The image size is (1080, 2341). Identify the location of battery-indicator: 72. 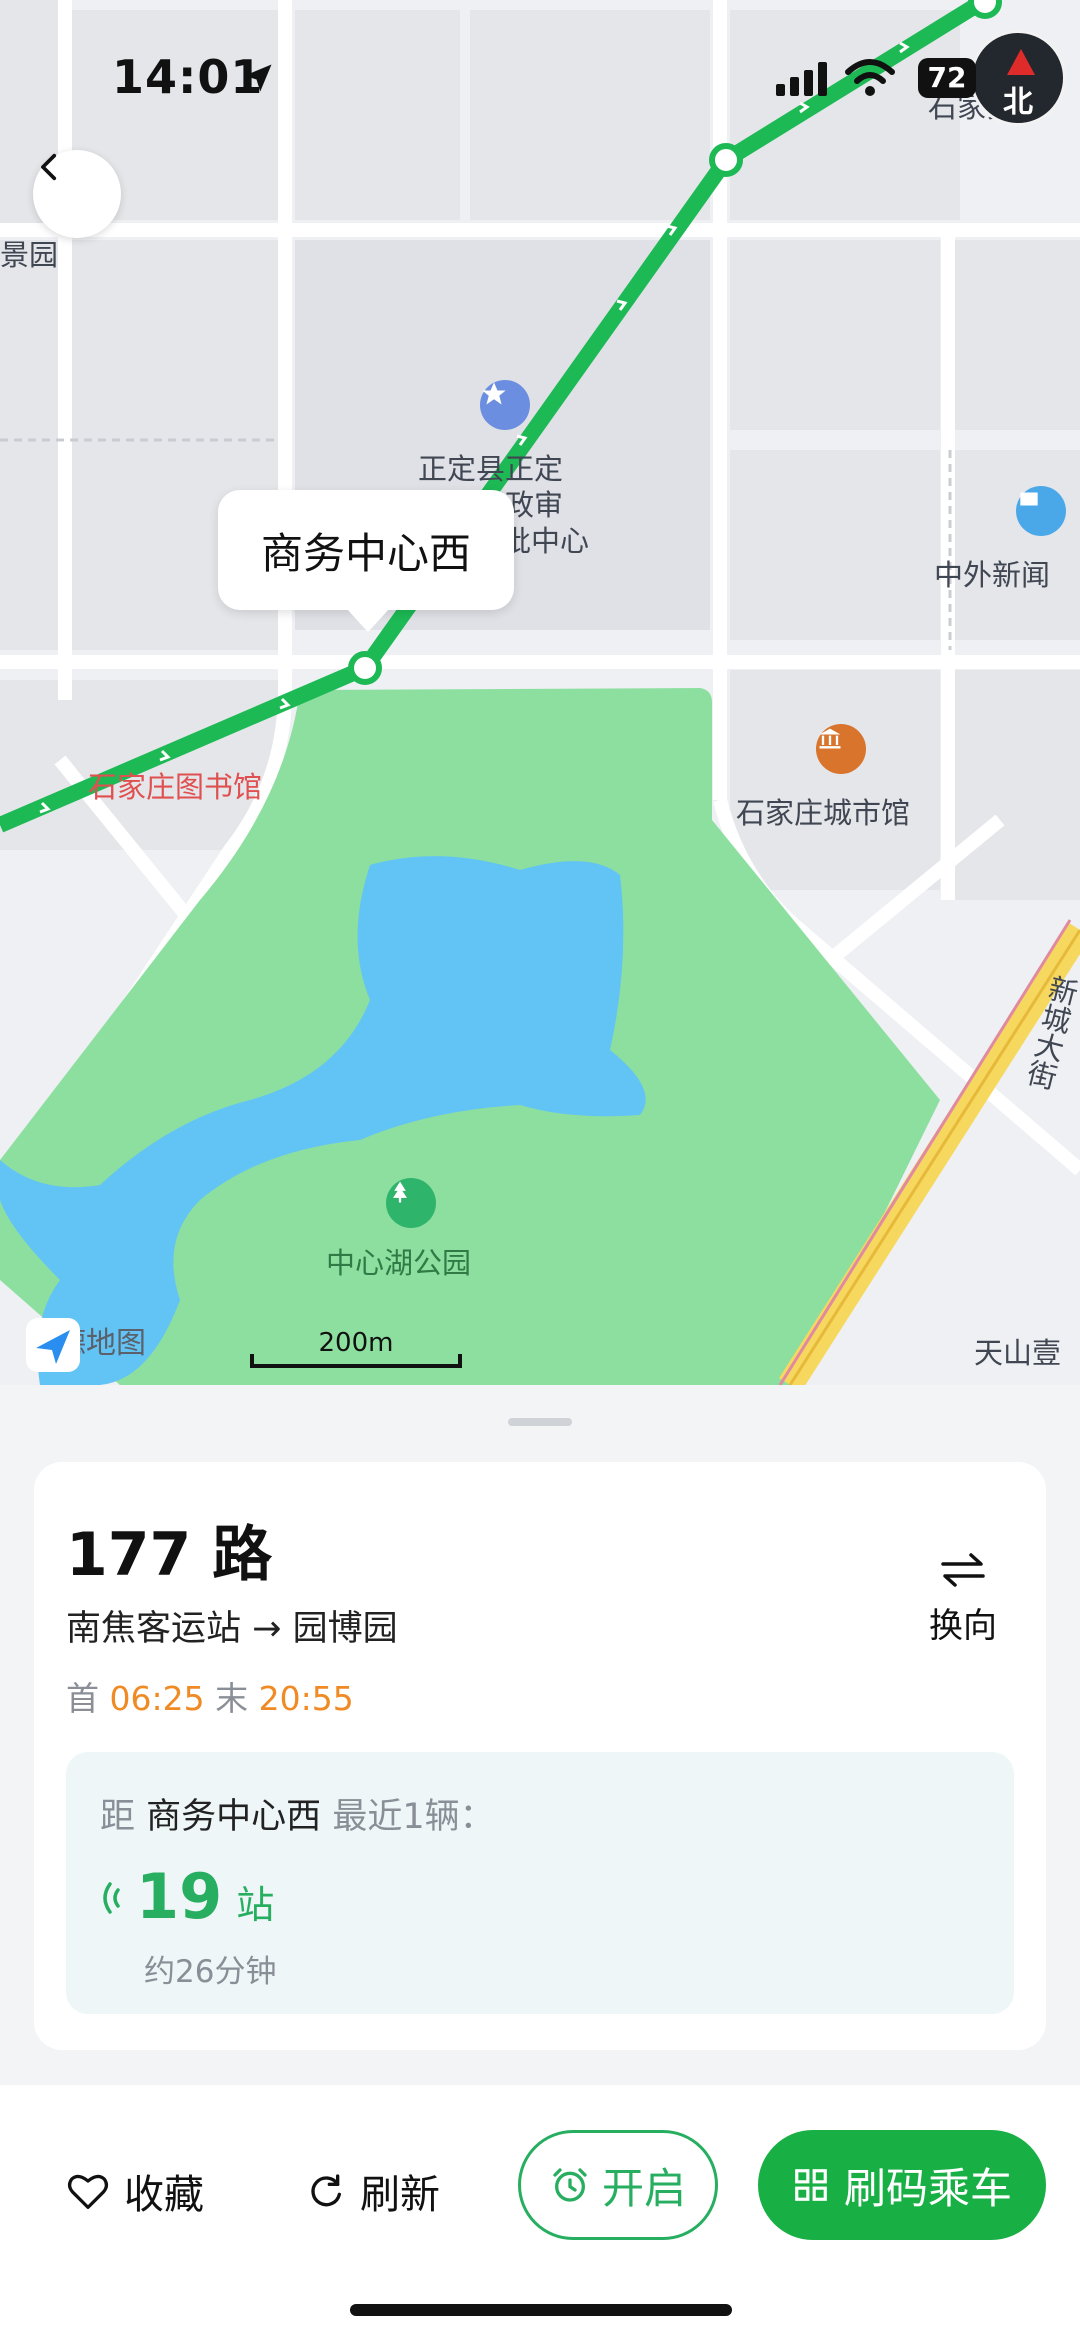
(947, 78).